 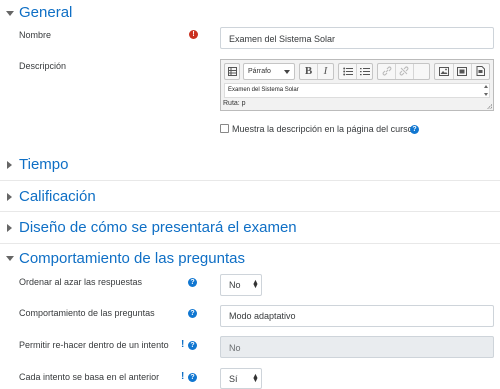 I want to click on toolbar-group-format: B I, so click(x=316, y=71).